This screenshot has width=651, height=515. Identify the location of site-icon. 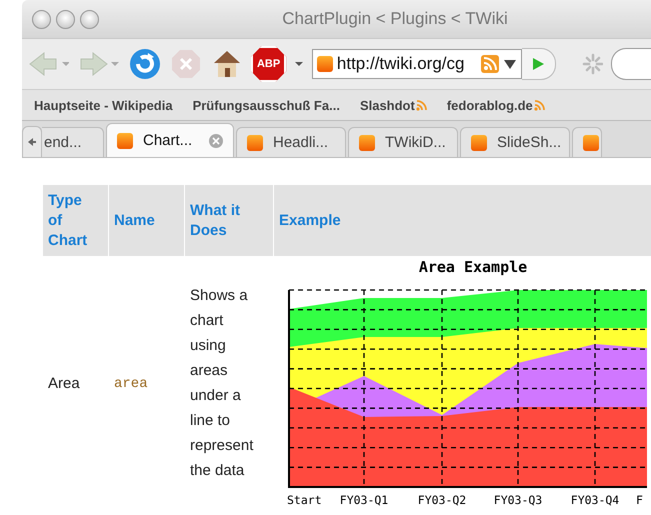
(324, 64).